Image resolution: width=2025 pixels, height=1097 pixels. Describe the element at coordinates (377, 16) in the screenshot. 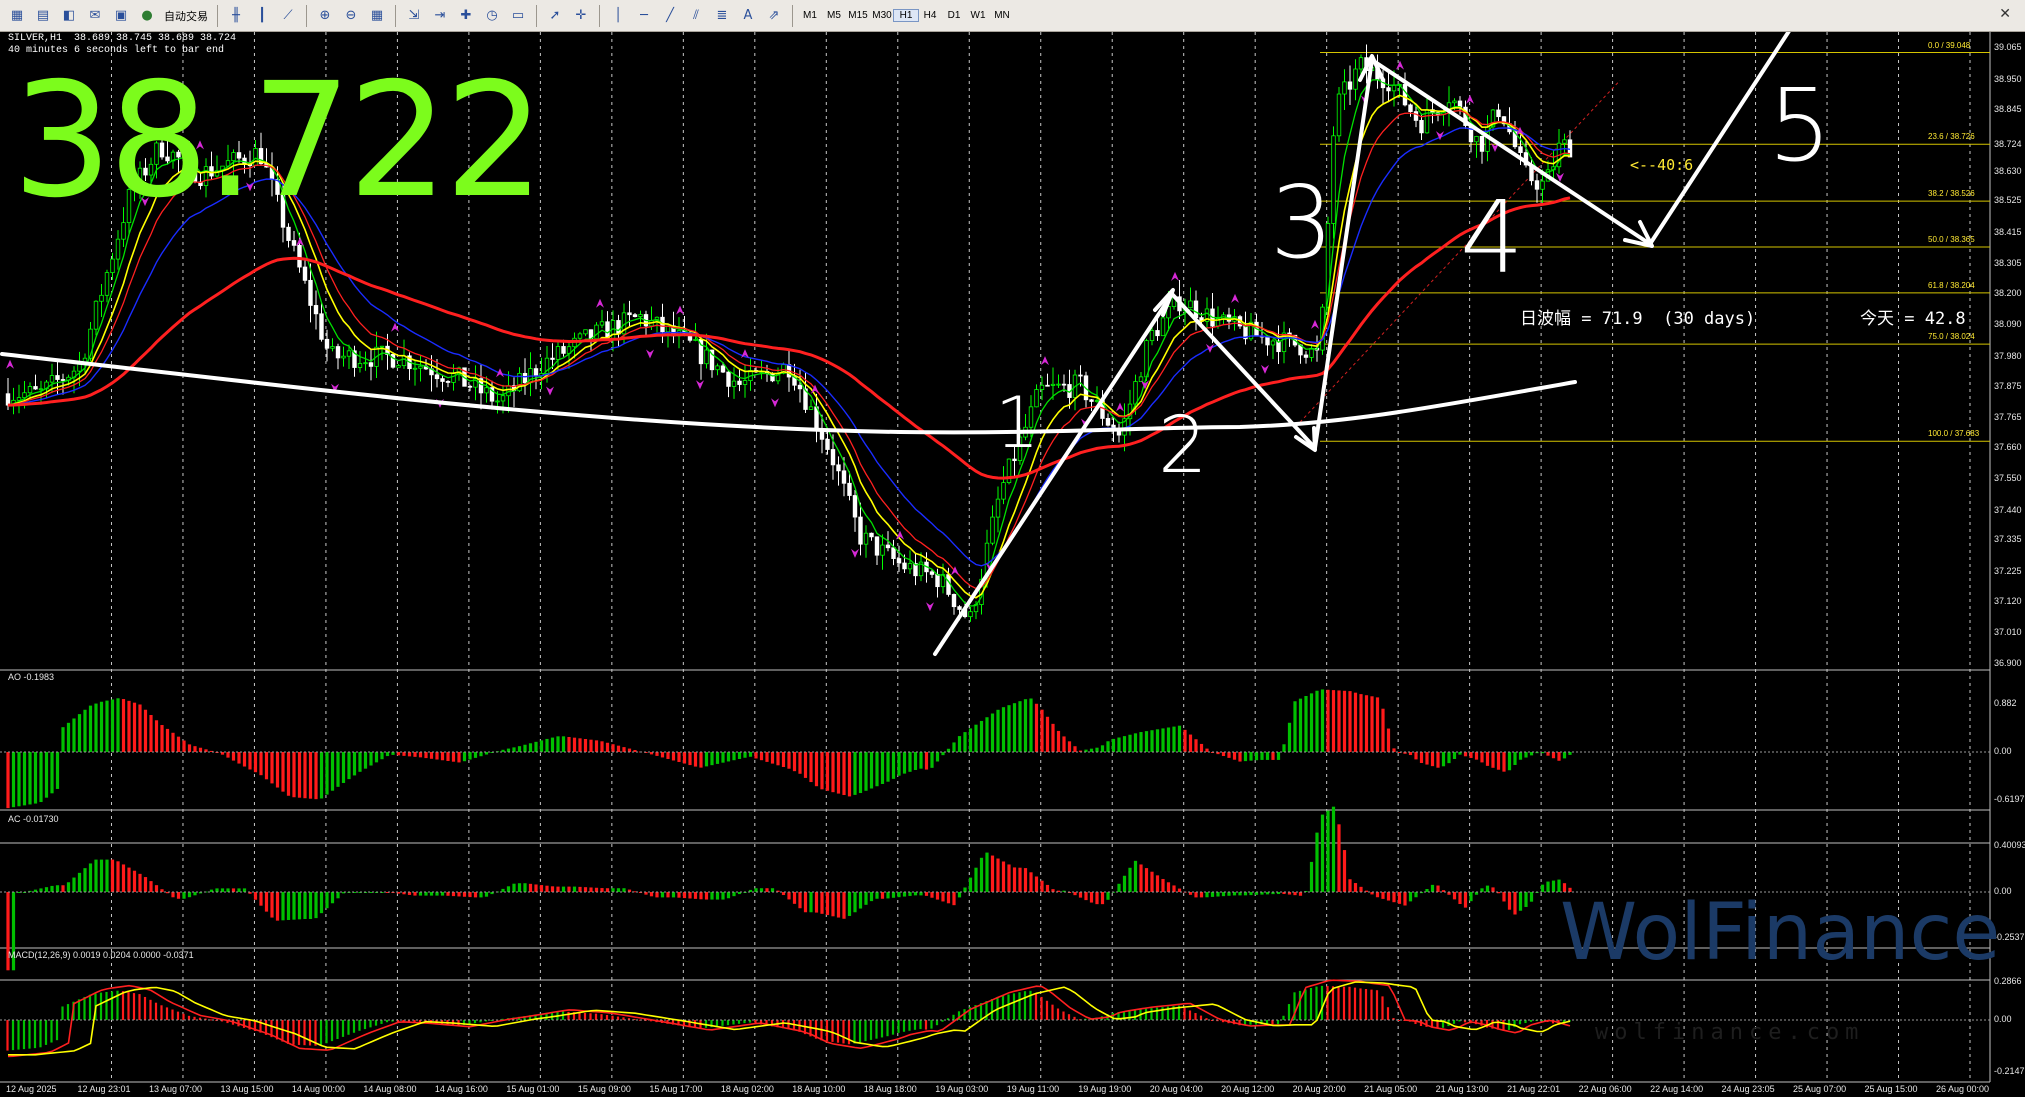

I see `tile-windows-icon: ▦` at that location.